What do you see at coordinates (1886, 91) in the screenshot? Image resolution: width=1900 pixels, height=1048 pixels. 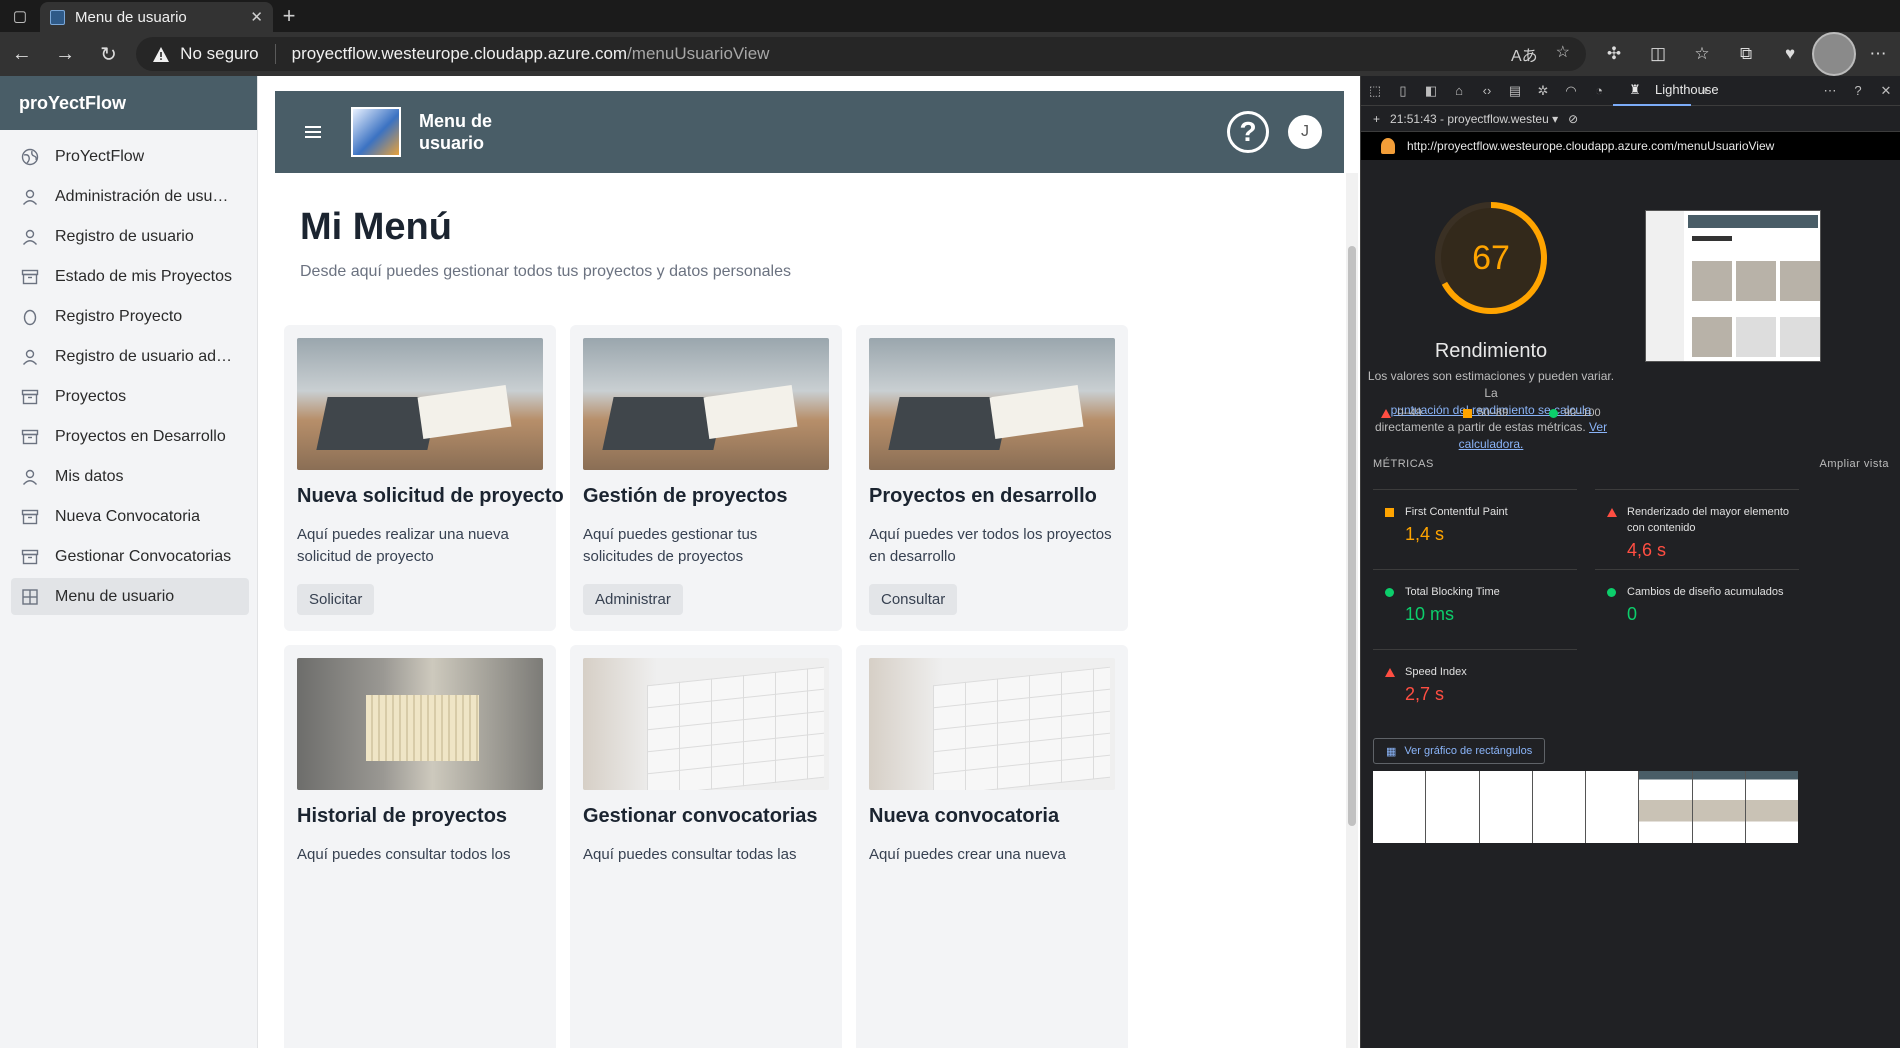 I see `close-devtools-icon: ✕` at bounding box center [1886, 91].